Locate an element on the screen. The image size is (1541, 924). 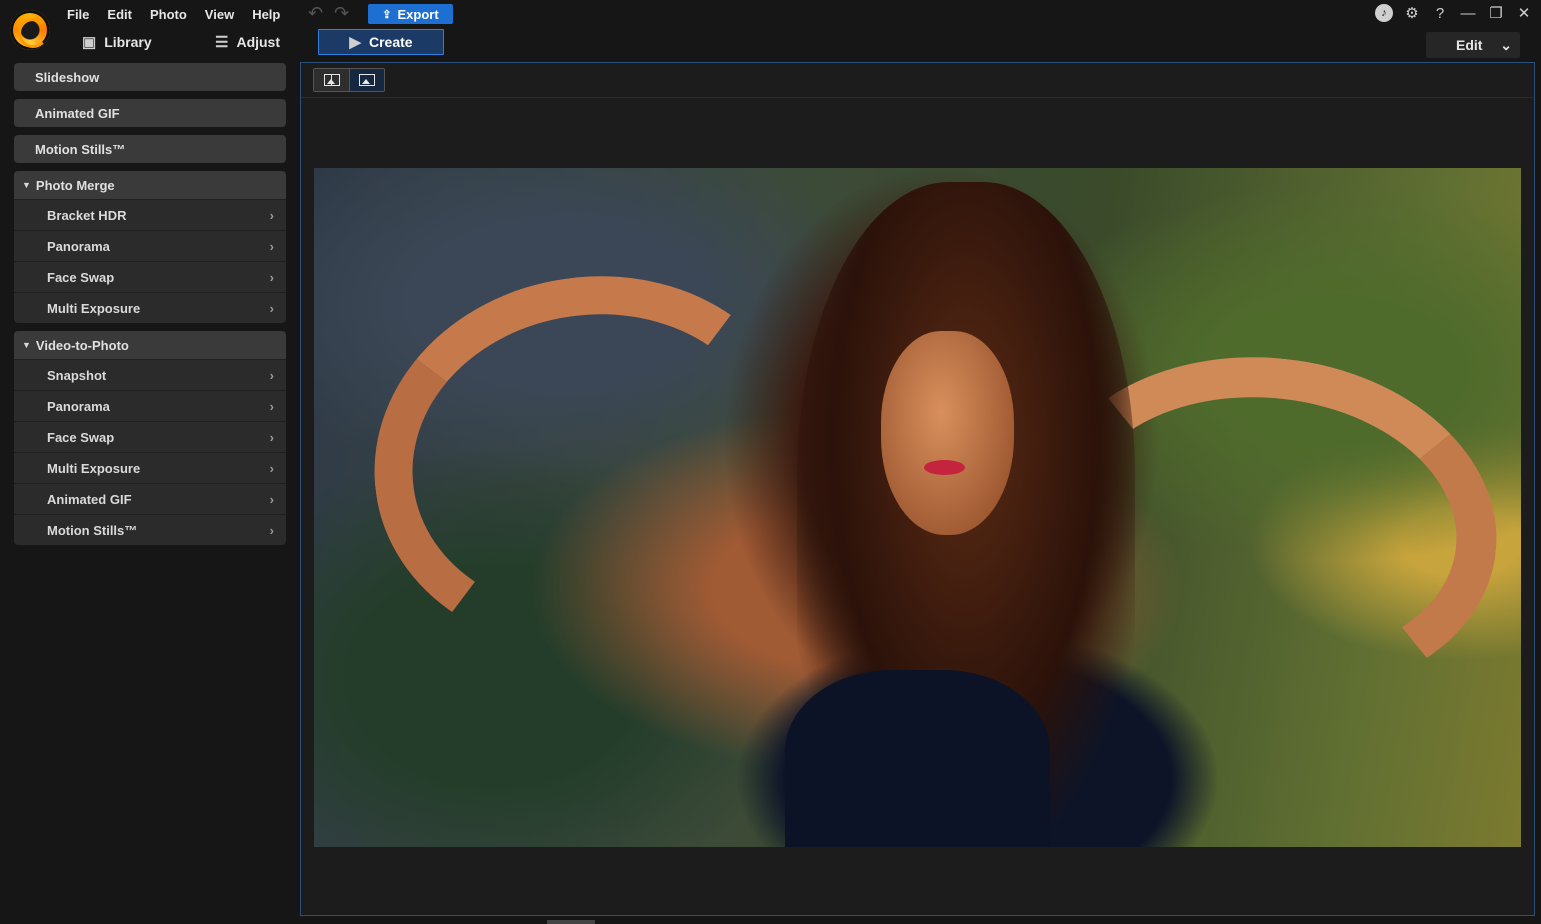
menu-edit: Edit is located at coordinates (119, 14).